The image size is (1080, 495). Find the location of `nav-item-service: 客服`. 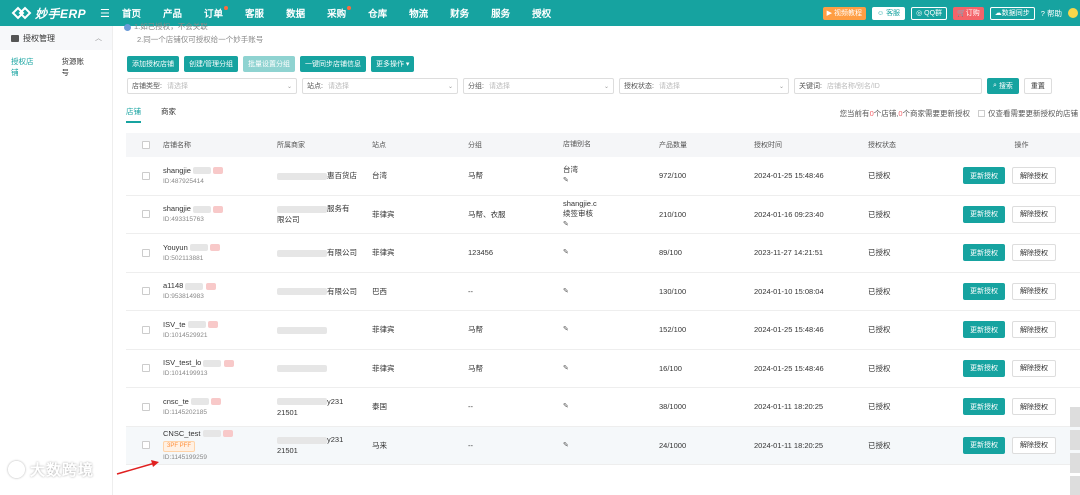

nav-item-service: 客服 is located at coordinates (254, 13).